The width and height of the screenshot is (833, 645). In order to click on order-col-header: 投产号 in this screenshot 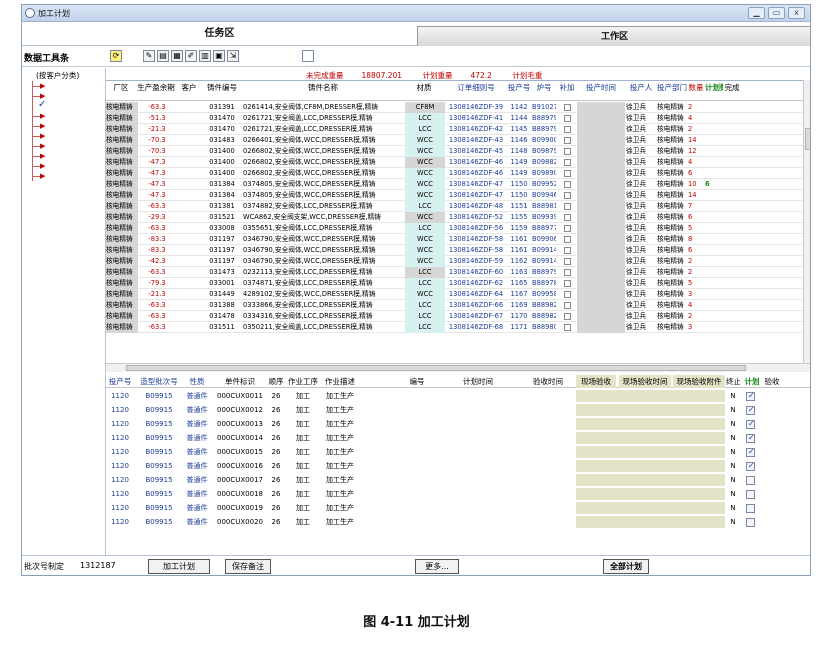, I will do `click(519, 91)`.